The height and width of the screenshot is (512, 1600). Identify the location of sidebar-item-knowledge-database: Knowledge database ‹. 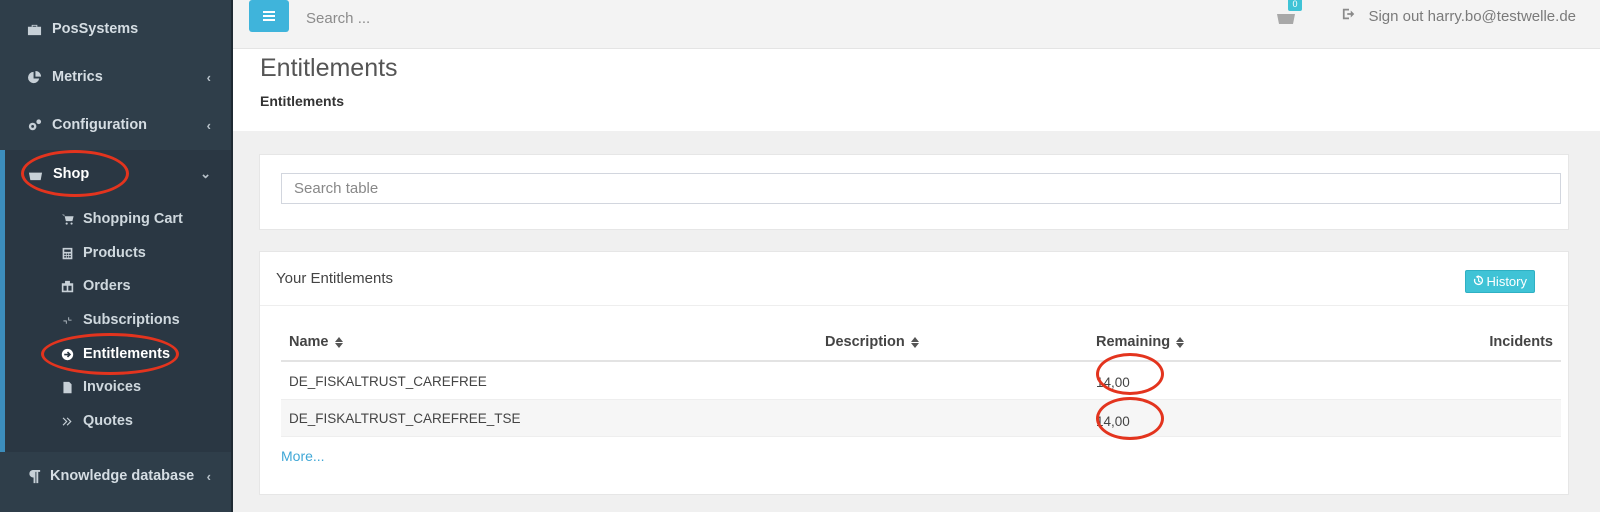
(115, 476).